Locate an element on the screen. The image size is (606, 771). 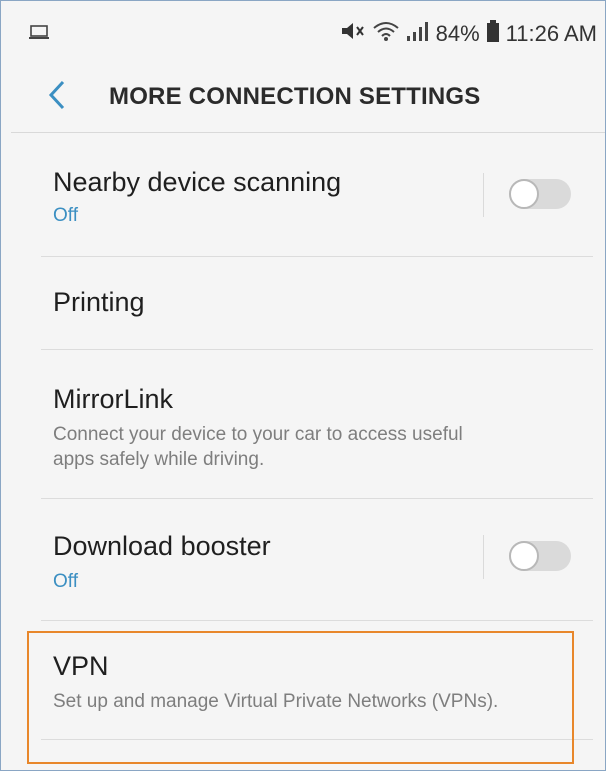
app-bar: MORE CONNECTION SETTINGS is located at coordinates (303, 98).